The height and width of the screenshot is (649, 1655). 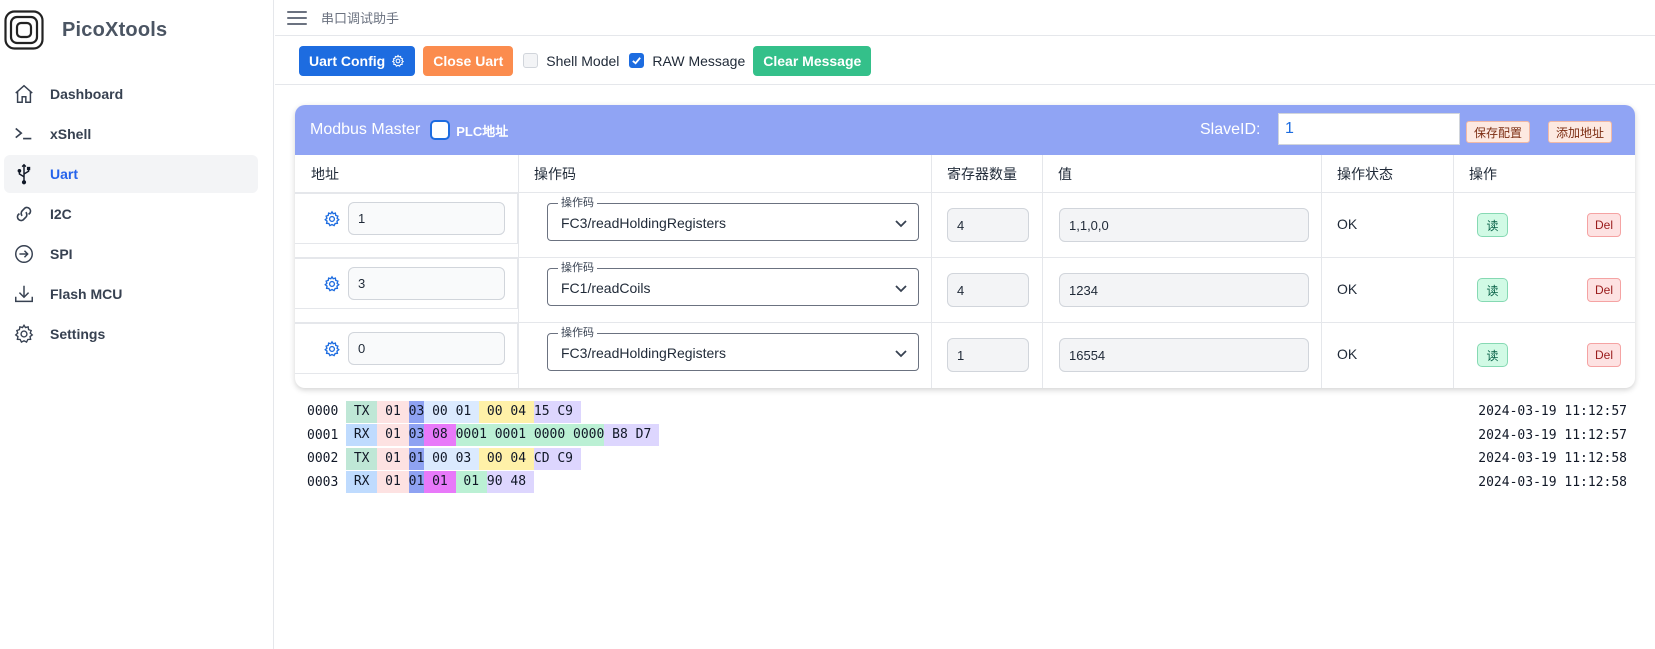 What do you see at coordinates (1184, 225) in the screenshot?
I see `value-input: 1,1,0,0` at bounding box center [1184, 225].